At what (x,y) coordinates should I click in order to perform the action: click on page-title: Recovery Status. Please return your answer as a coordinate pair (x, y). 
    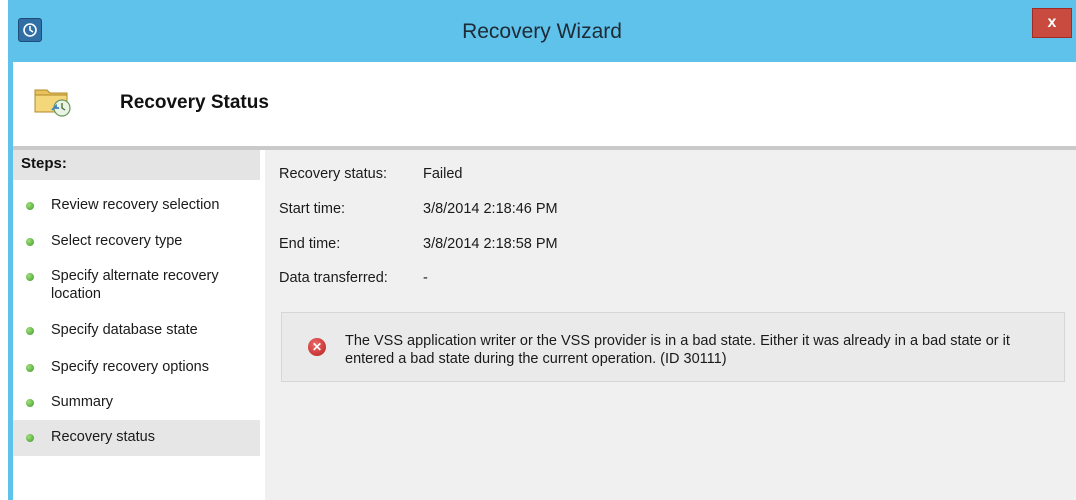
    Looking at the image, I should click on (194, 102).